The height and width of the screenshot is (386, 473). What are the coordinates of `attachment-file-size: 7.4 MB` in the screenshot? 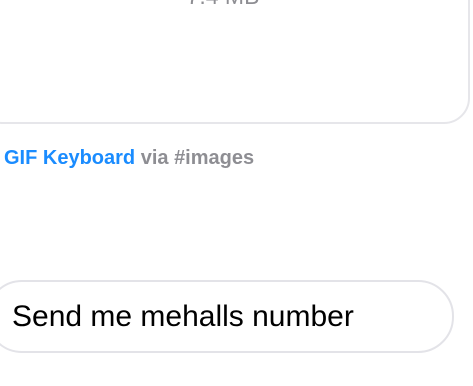 It's located at (234, 4).